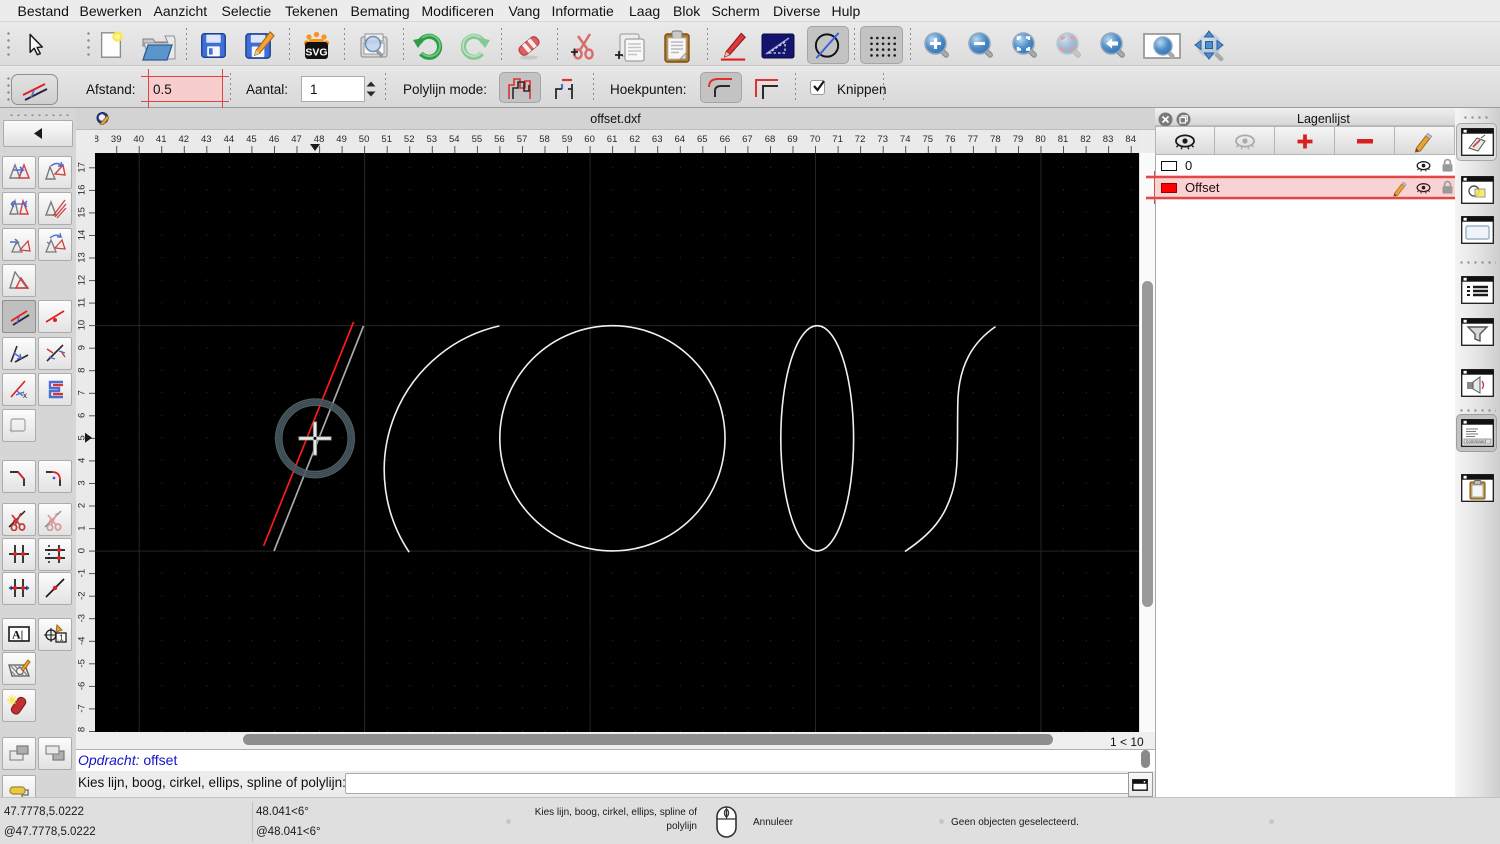  Describe the element at coordinates (82, 392) in the screenshot. I see `svg-text: 7` at that location.